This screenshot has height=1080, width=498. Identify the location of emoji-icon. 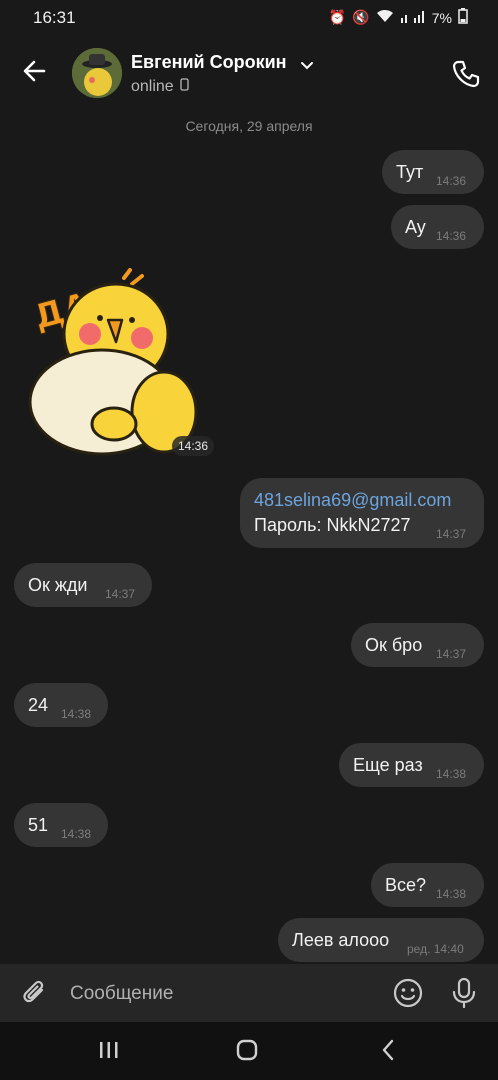
(408, 993).